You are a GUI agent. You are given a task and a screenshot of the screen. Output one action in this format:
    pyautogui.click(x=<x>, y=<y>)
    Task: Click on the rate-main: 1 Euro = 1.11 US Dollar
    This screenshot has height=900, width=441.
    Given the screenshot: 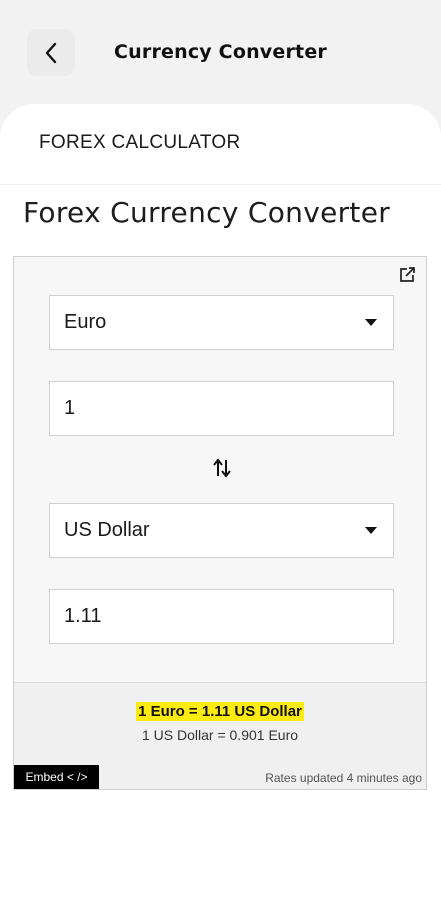 What is the action you would take?
    pyautogui.click(x=220, y=711)
    